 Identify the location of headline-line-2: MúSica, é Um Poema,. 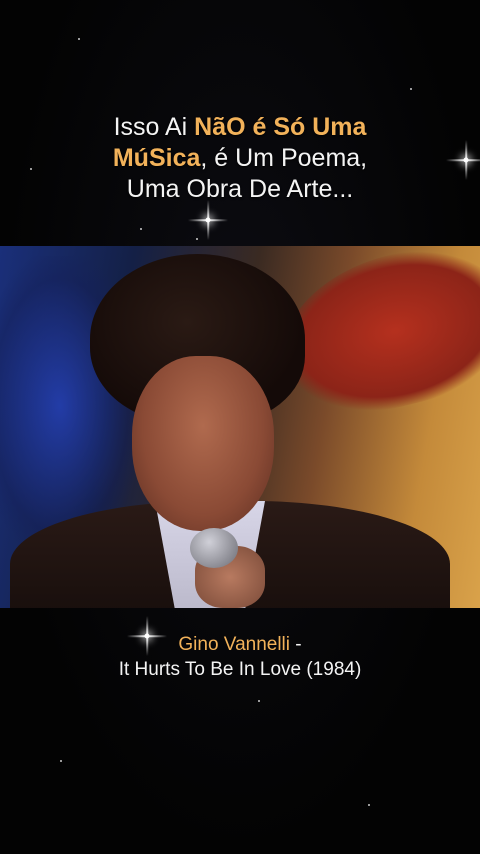
(240, 158).